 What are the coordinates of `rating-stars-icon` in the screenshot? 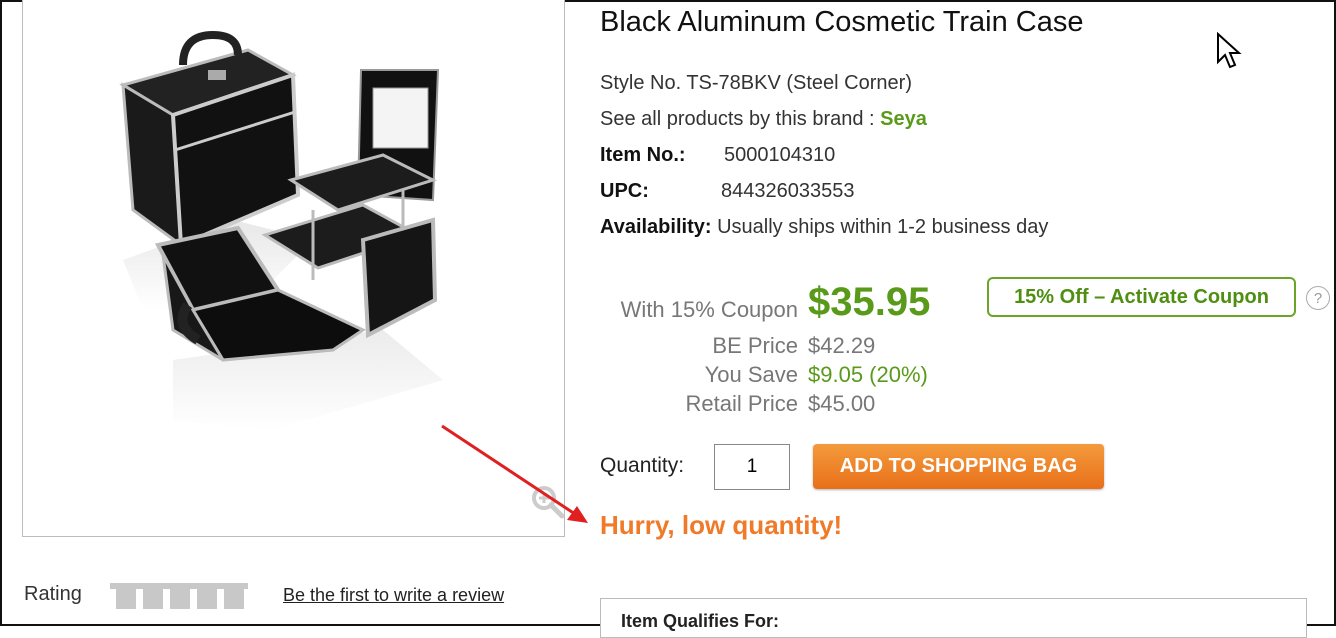 It's located at (179, 596).